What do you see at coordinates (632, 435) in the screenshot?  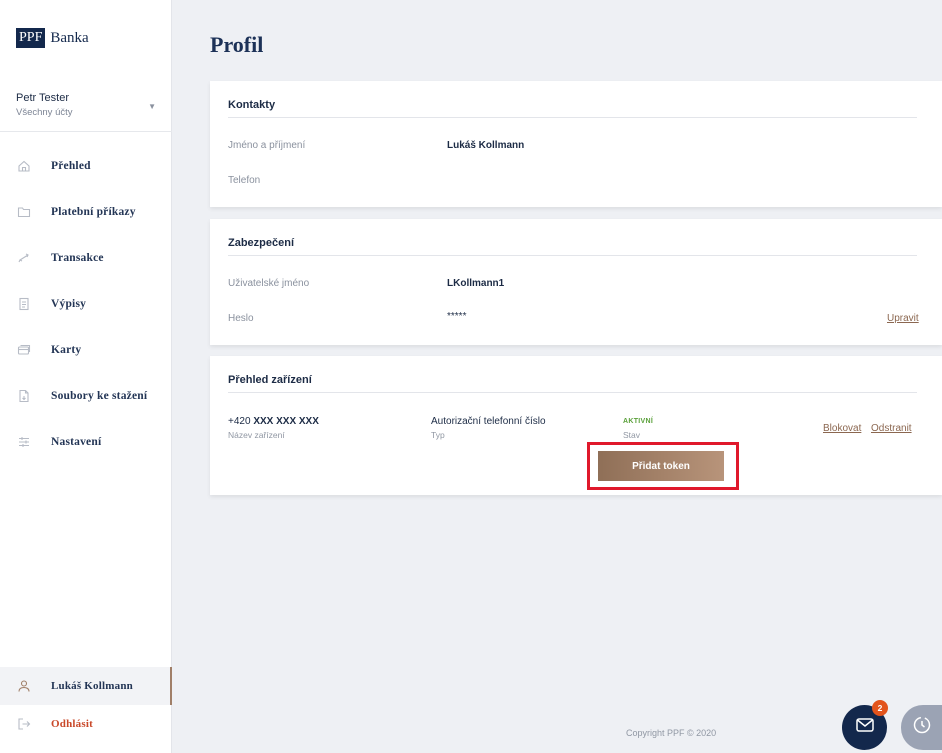 I see `device-status-label: Stav` at bounding box center [632, 435].